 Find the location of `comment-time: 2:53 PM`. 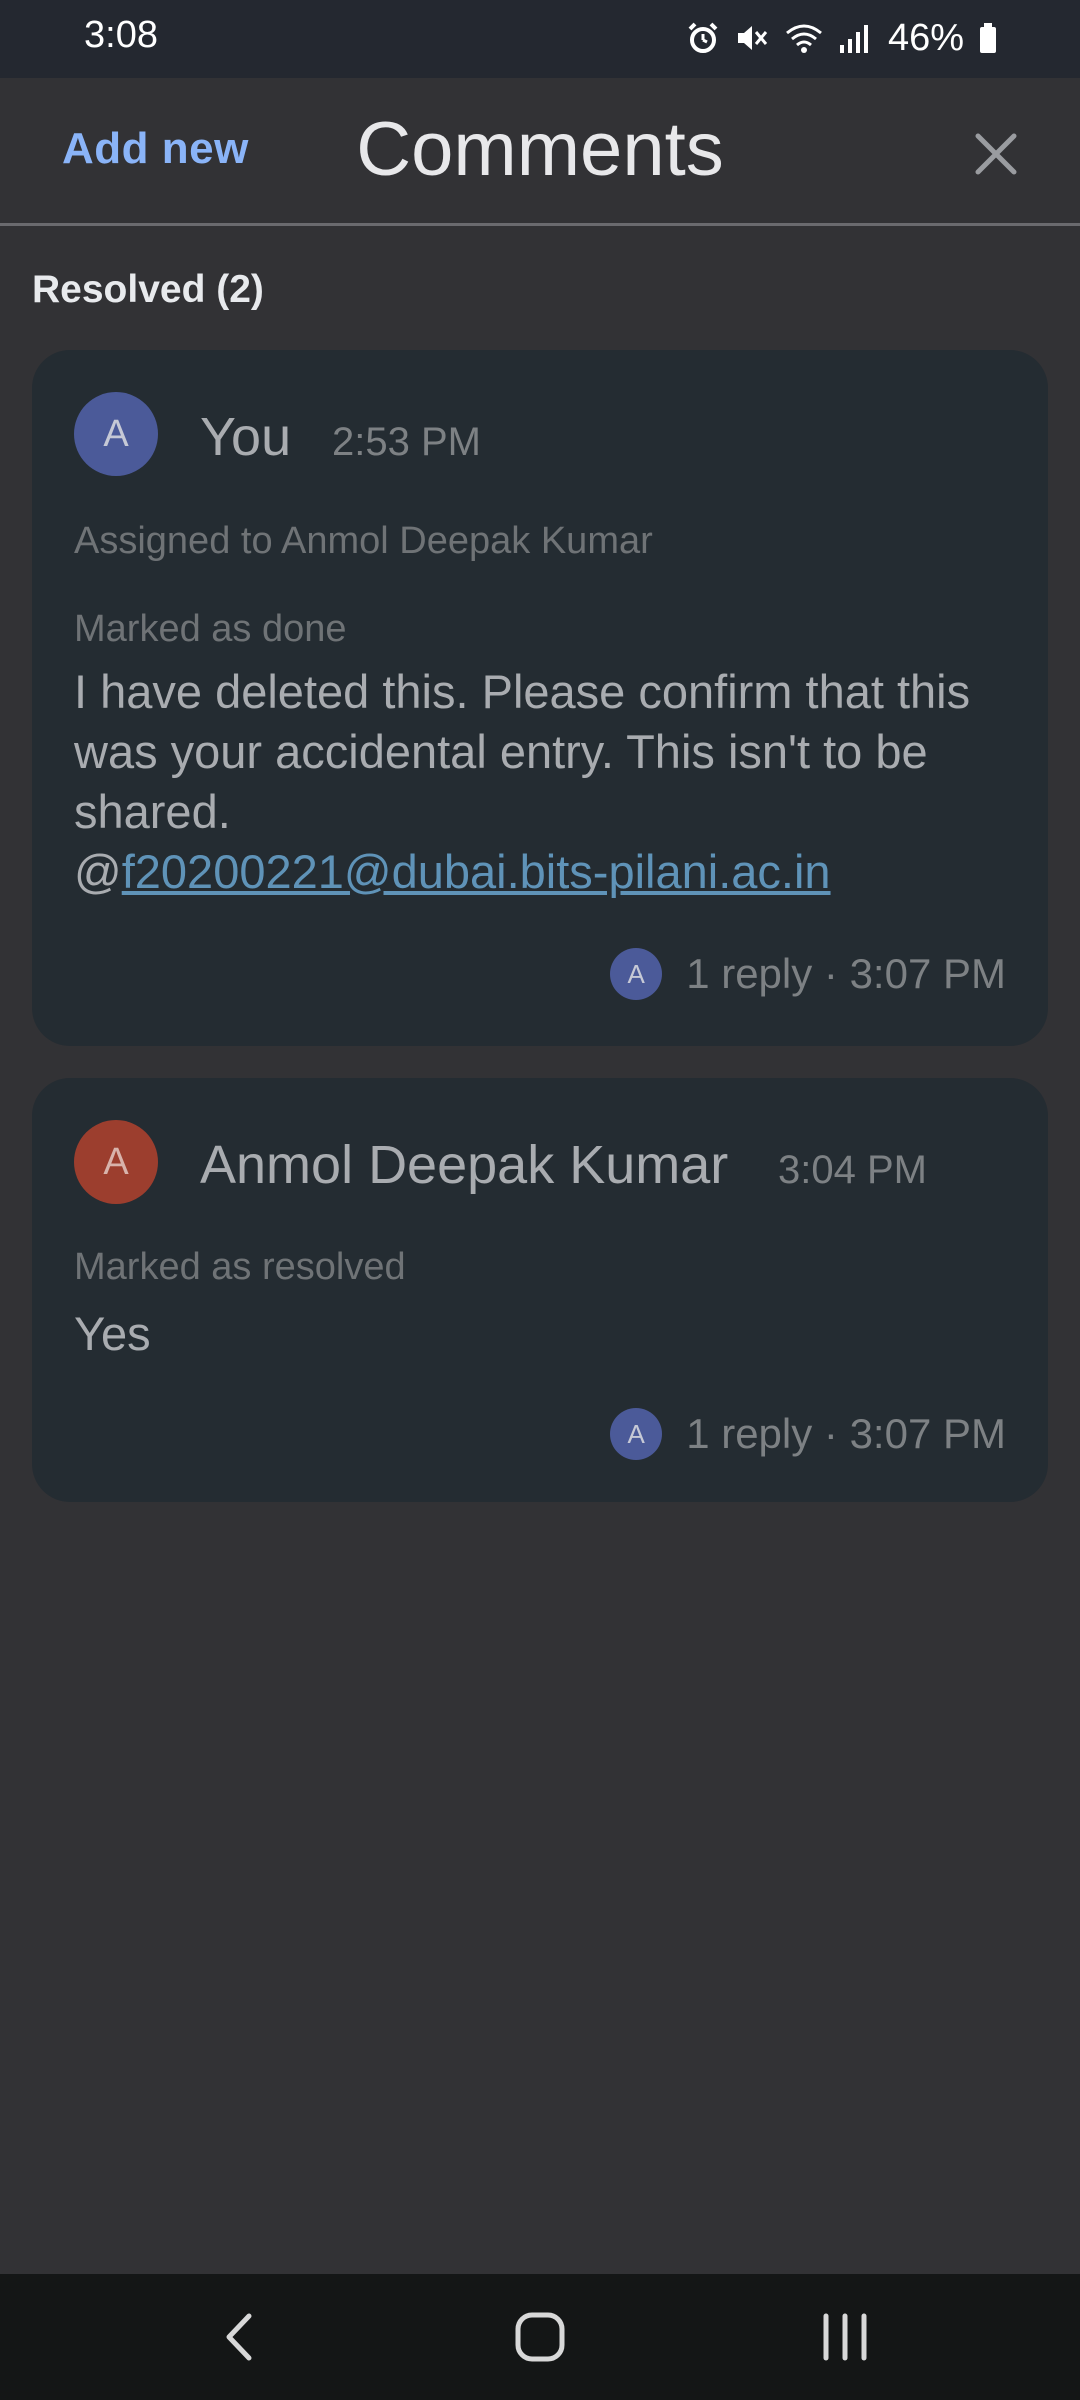

comment-time: 2:53 PM is located at coordinates (406, 442).